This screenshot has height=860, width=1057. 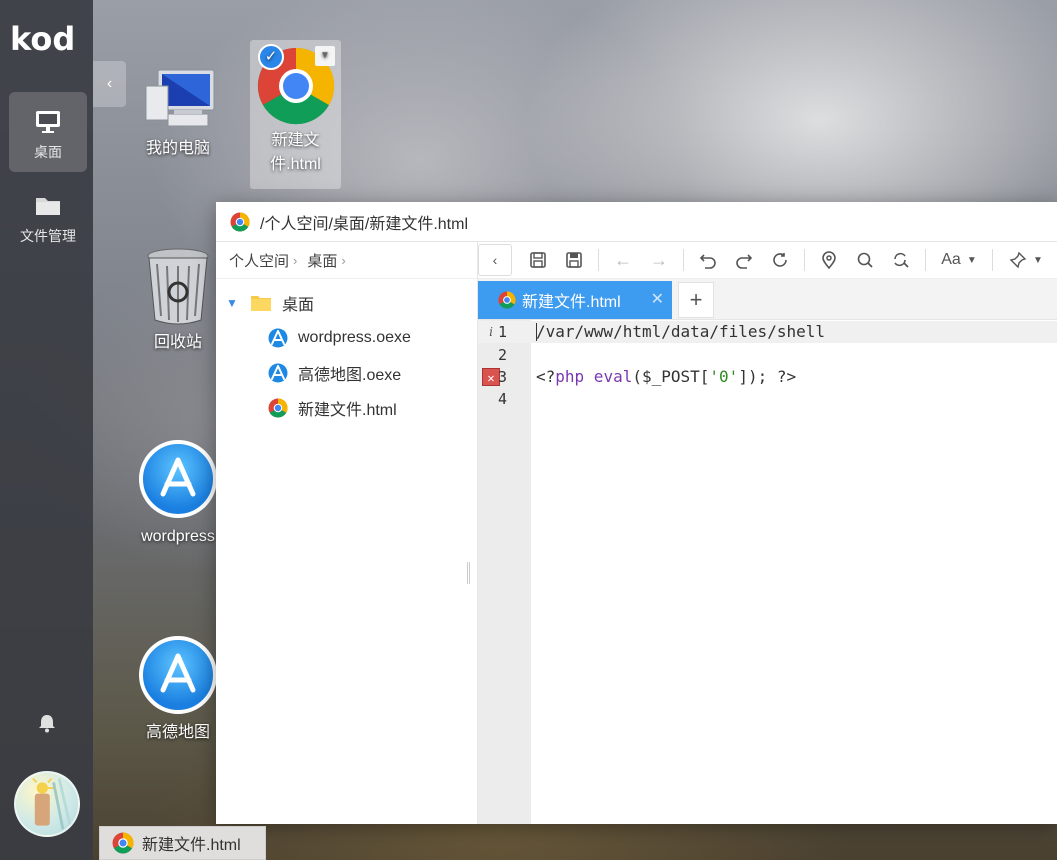 I want to click on font-icon: Aa ▼, so click(x=959, y=260).